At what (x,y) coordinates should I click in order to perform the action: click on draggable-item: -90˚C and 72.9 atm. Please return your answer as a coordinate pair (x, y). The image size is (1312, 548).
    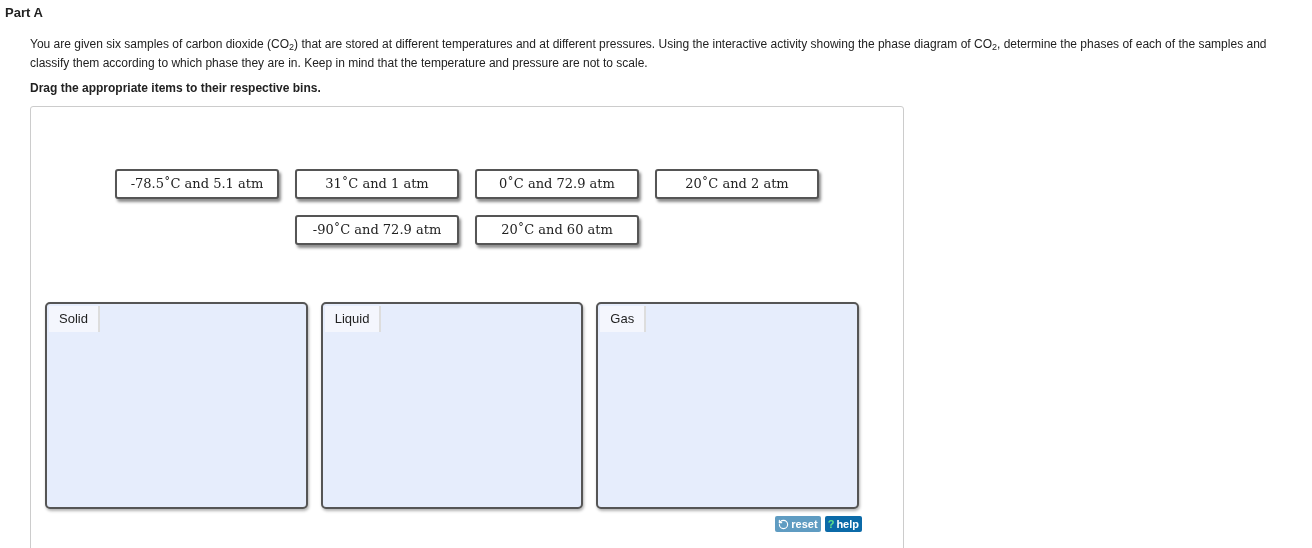
    Looking at the image, I should click on (377, 230).